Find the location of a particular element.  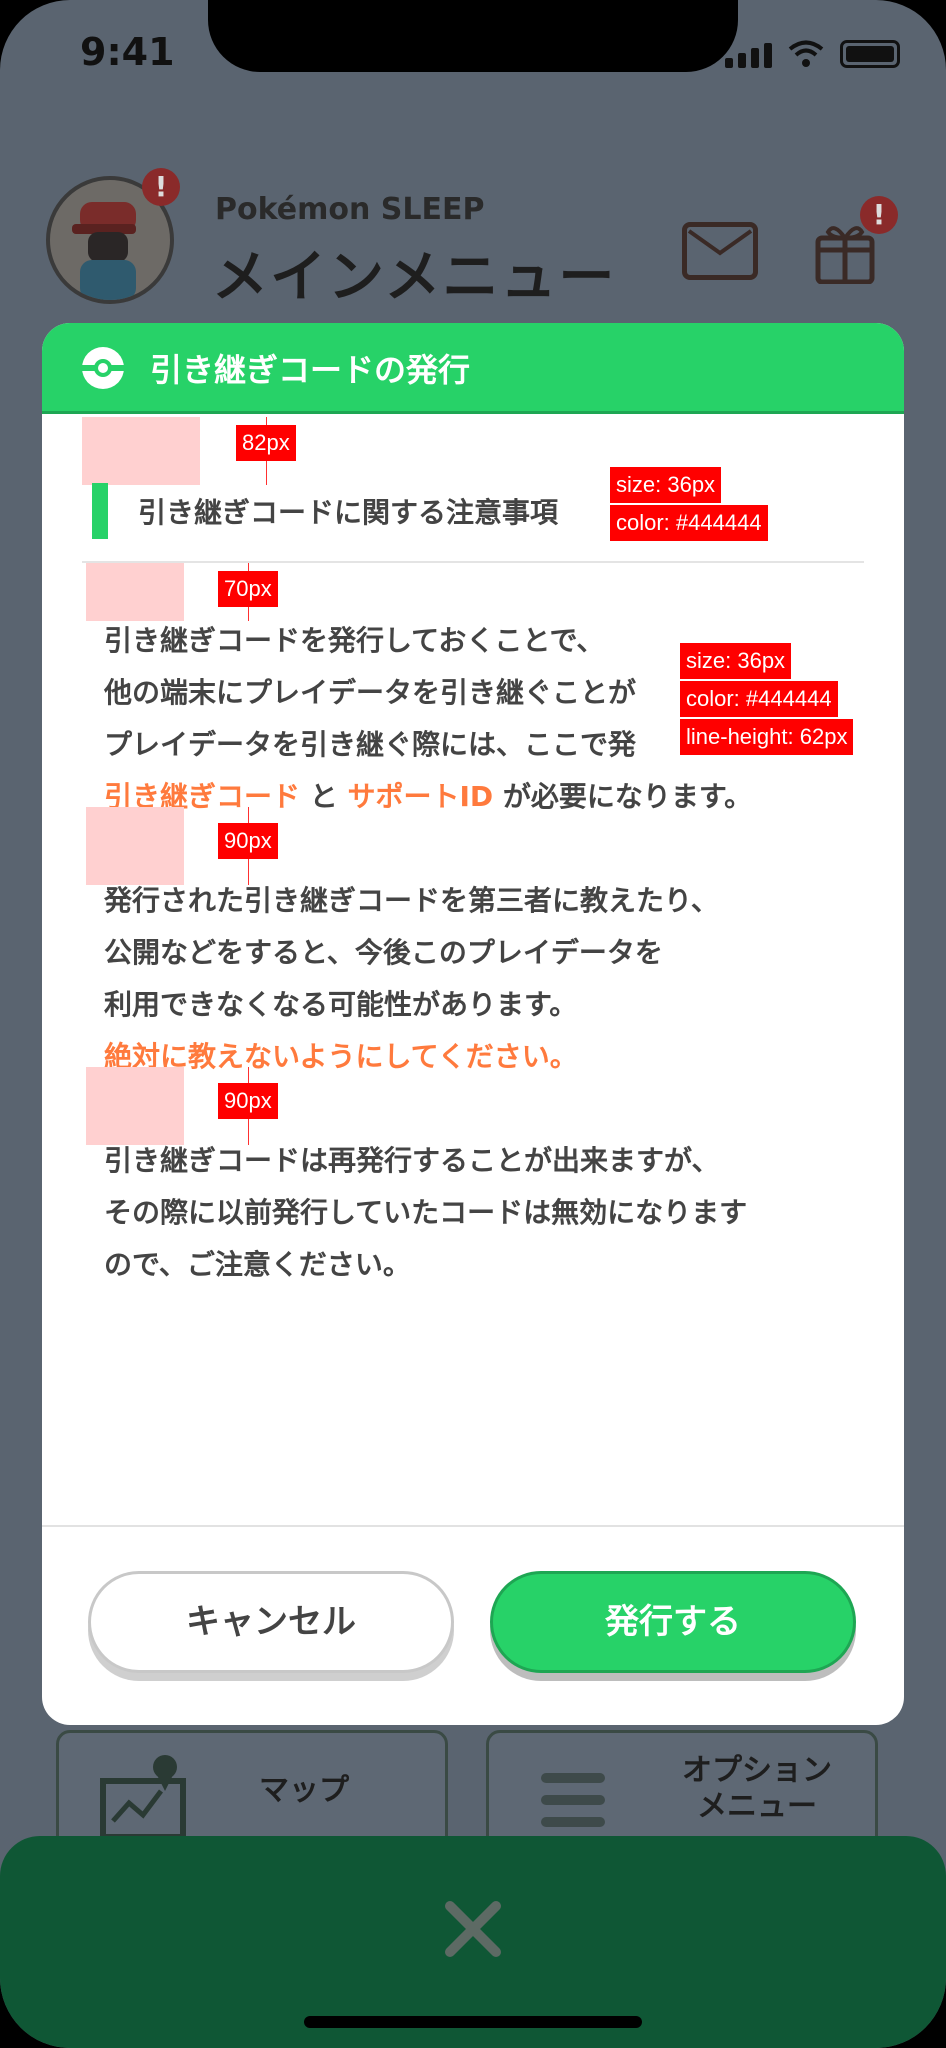

app-name: Pokémon SLEEP is located at coordinates (350, 209).